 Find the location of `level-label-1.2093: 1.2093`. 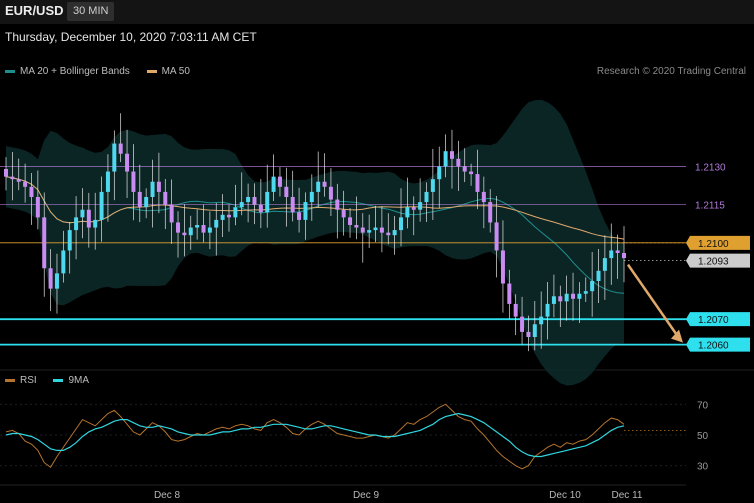

level-label-1.2093: 1.2093 is located at coordinates (713, 262).